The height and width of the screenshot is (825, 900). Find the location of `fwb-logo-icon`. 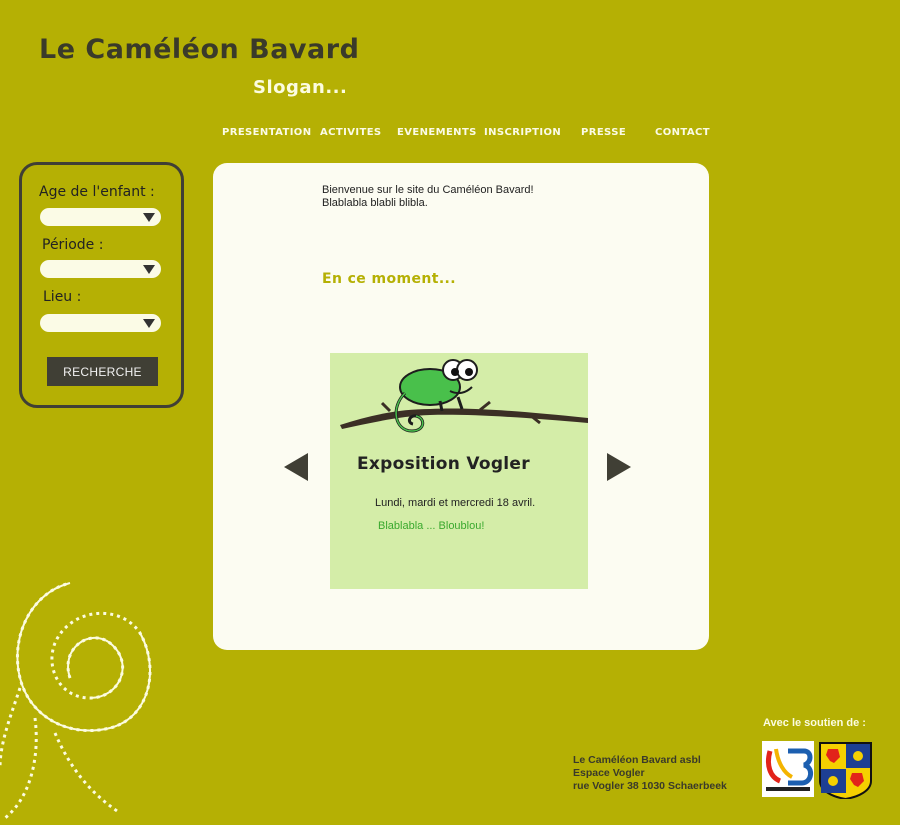

fwb-logo-icon is located at coordinates (788, 769).